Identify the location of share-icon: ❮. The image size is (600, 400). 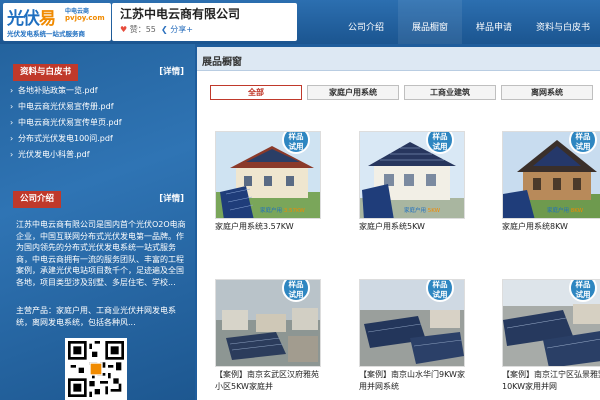
(164, 29).